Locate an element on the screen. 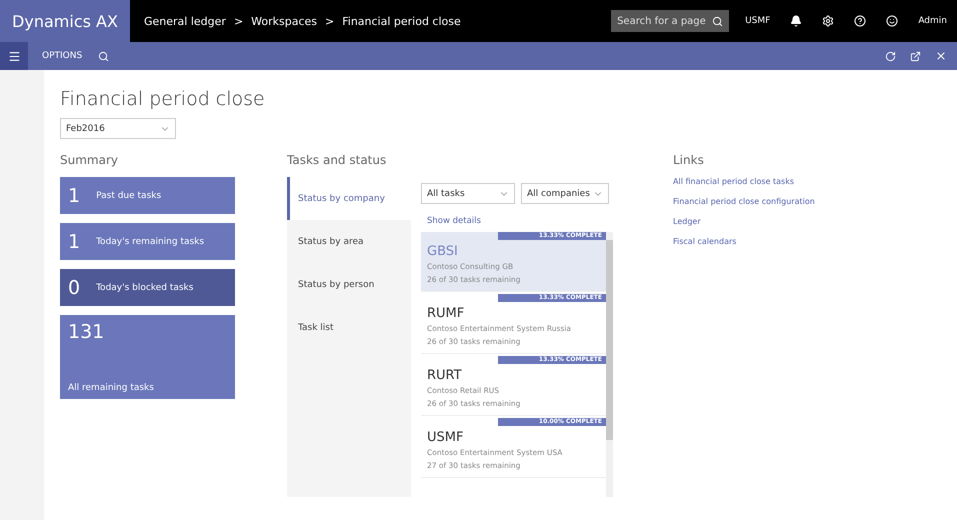 The width and height of the screenshot is (957, 520). section-title: Tasks and status is located at coordinates (337, 160).